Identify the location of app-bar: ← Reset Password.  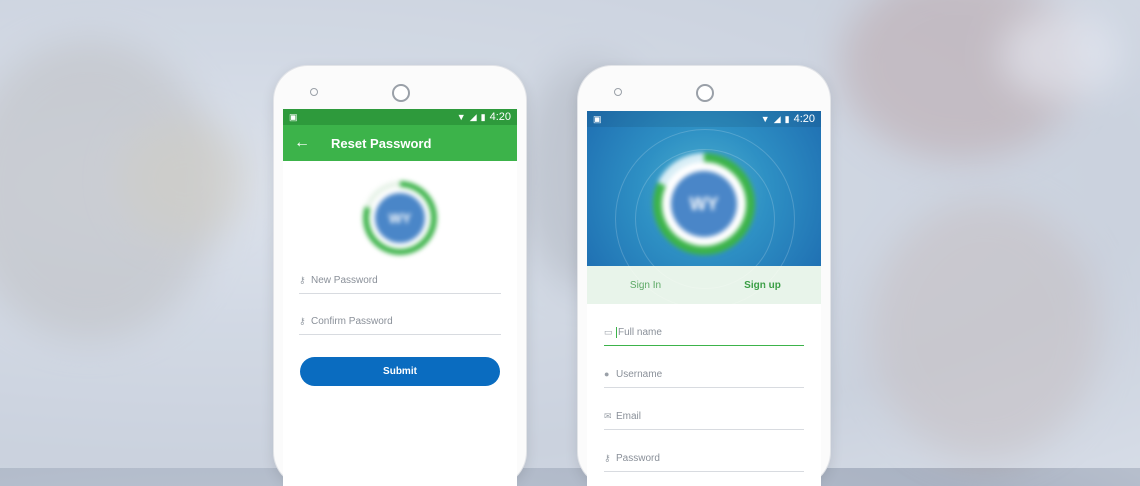
(400, 143).